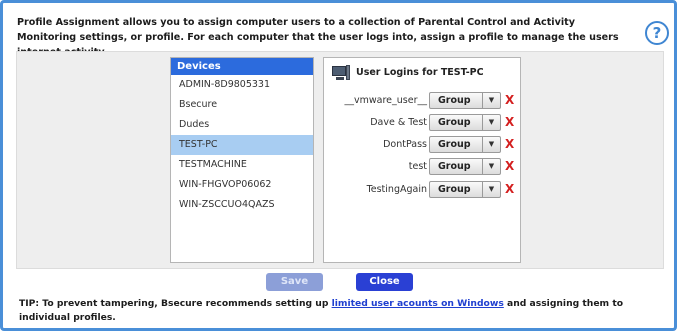 Image resolution: width=677 pixels, height=331 pixels. Describe the element at coordinates (242, 125) in the screenshot. I see `device-item: Dudes` at that location.